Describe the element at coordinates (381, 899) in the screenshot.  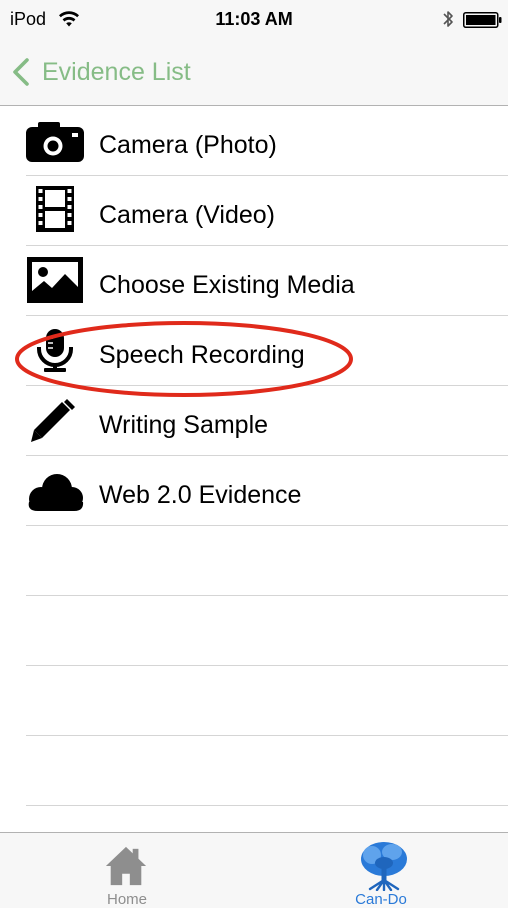
I see `tab-label: Can-Do` at that location.